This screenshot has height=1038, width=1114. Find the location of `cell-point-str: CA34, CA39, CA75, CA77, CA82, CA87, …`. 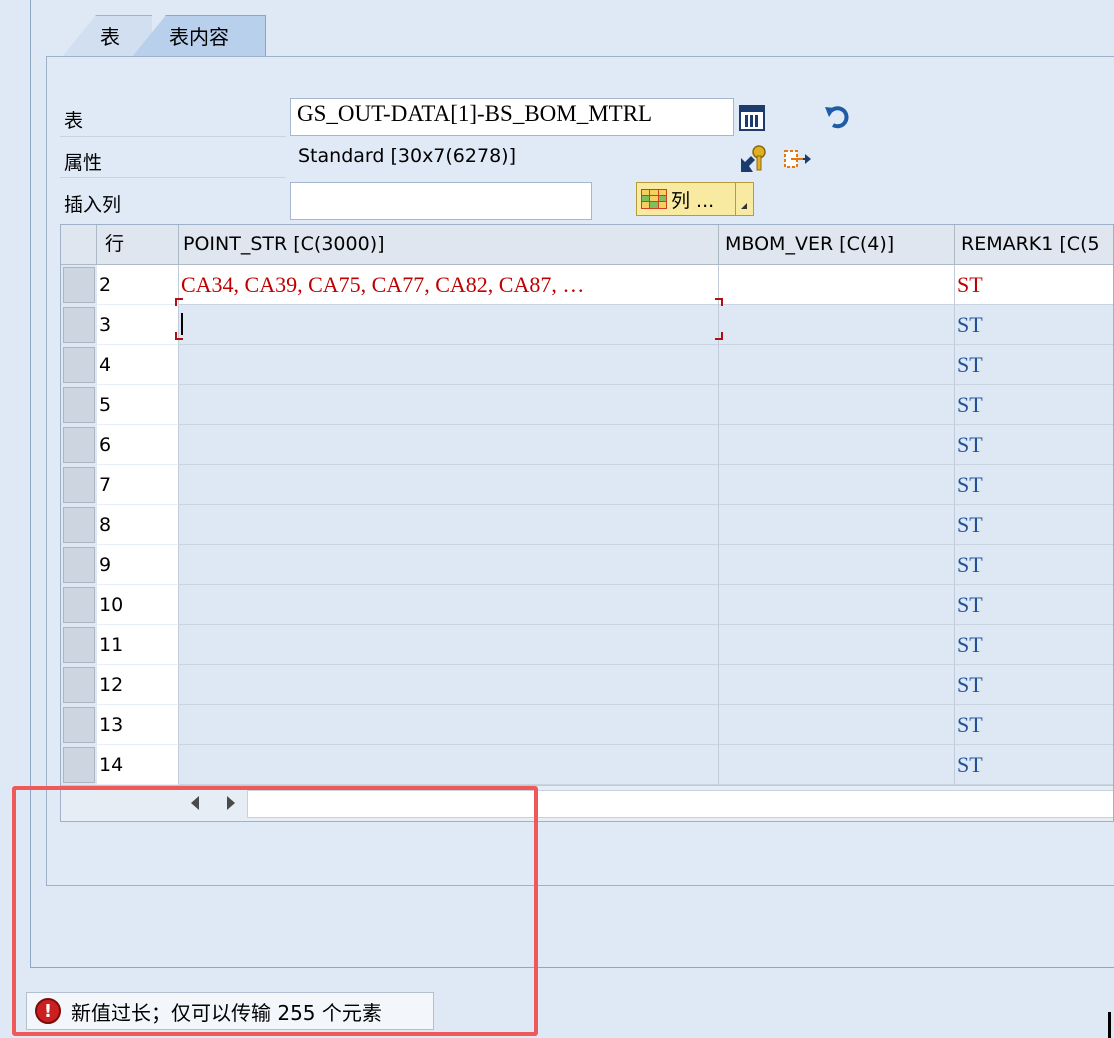

cell-point-str: CA34, CA39, CA75, CA77, CA82, CA87, … is located at coordinates (449, 285).